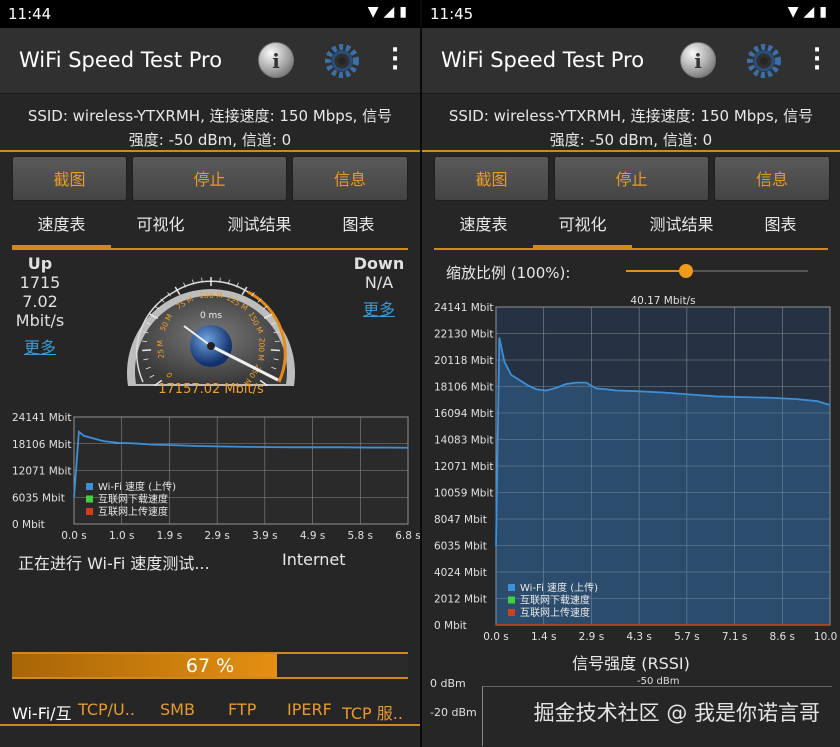 The width and height of the screenshot is (840, 747). I want to click on zoom-slider, so click(717, 271).